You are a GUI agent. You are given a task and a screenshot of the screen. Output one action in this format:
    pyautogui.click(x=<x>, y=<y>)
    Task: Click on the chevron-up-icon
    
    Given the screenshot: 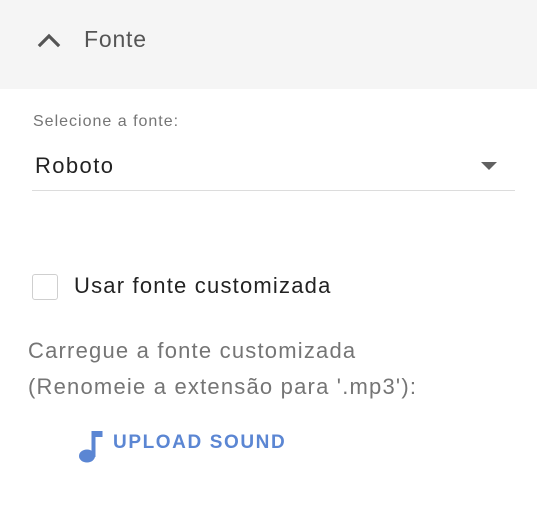 What is the action you would take?
    pyautogui.click(x=49, y=40)
    